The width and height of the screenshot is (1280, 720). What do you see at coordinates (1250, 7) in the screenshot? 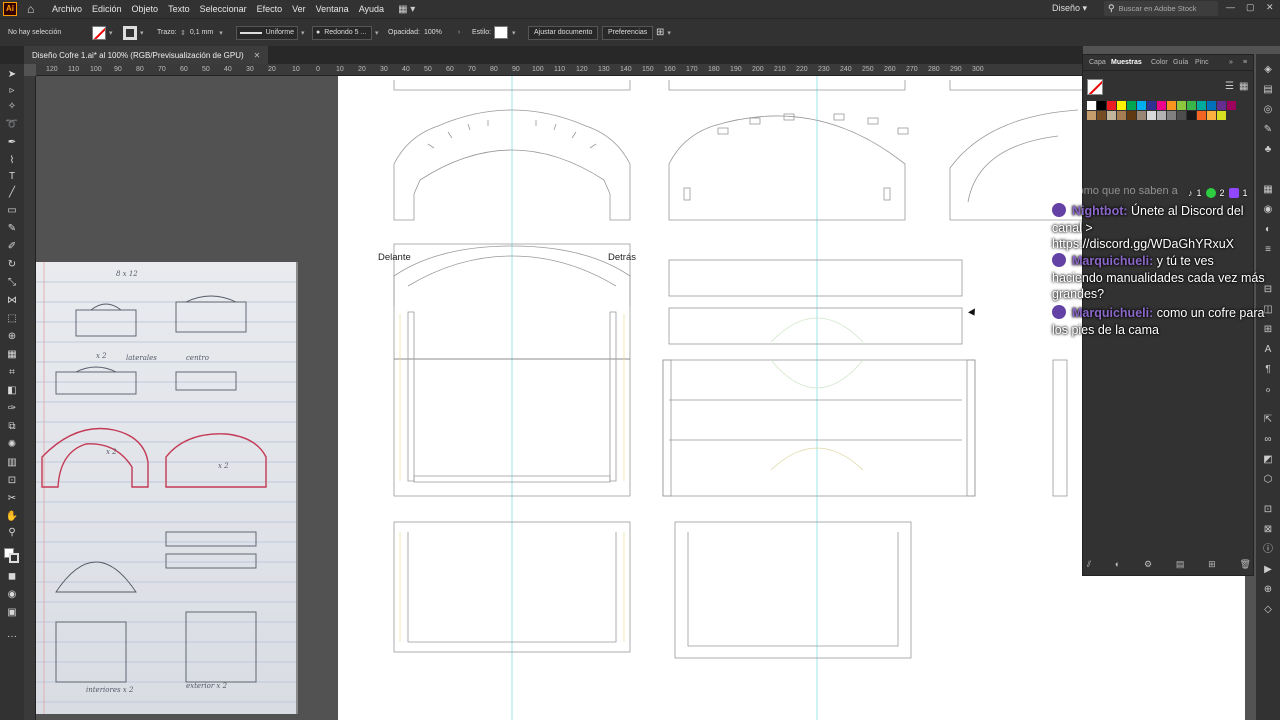
I see `maximize-icon: ▢` at bounding box center [1250, 7].